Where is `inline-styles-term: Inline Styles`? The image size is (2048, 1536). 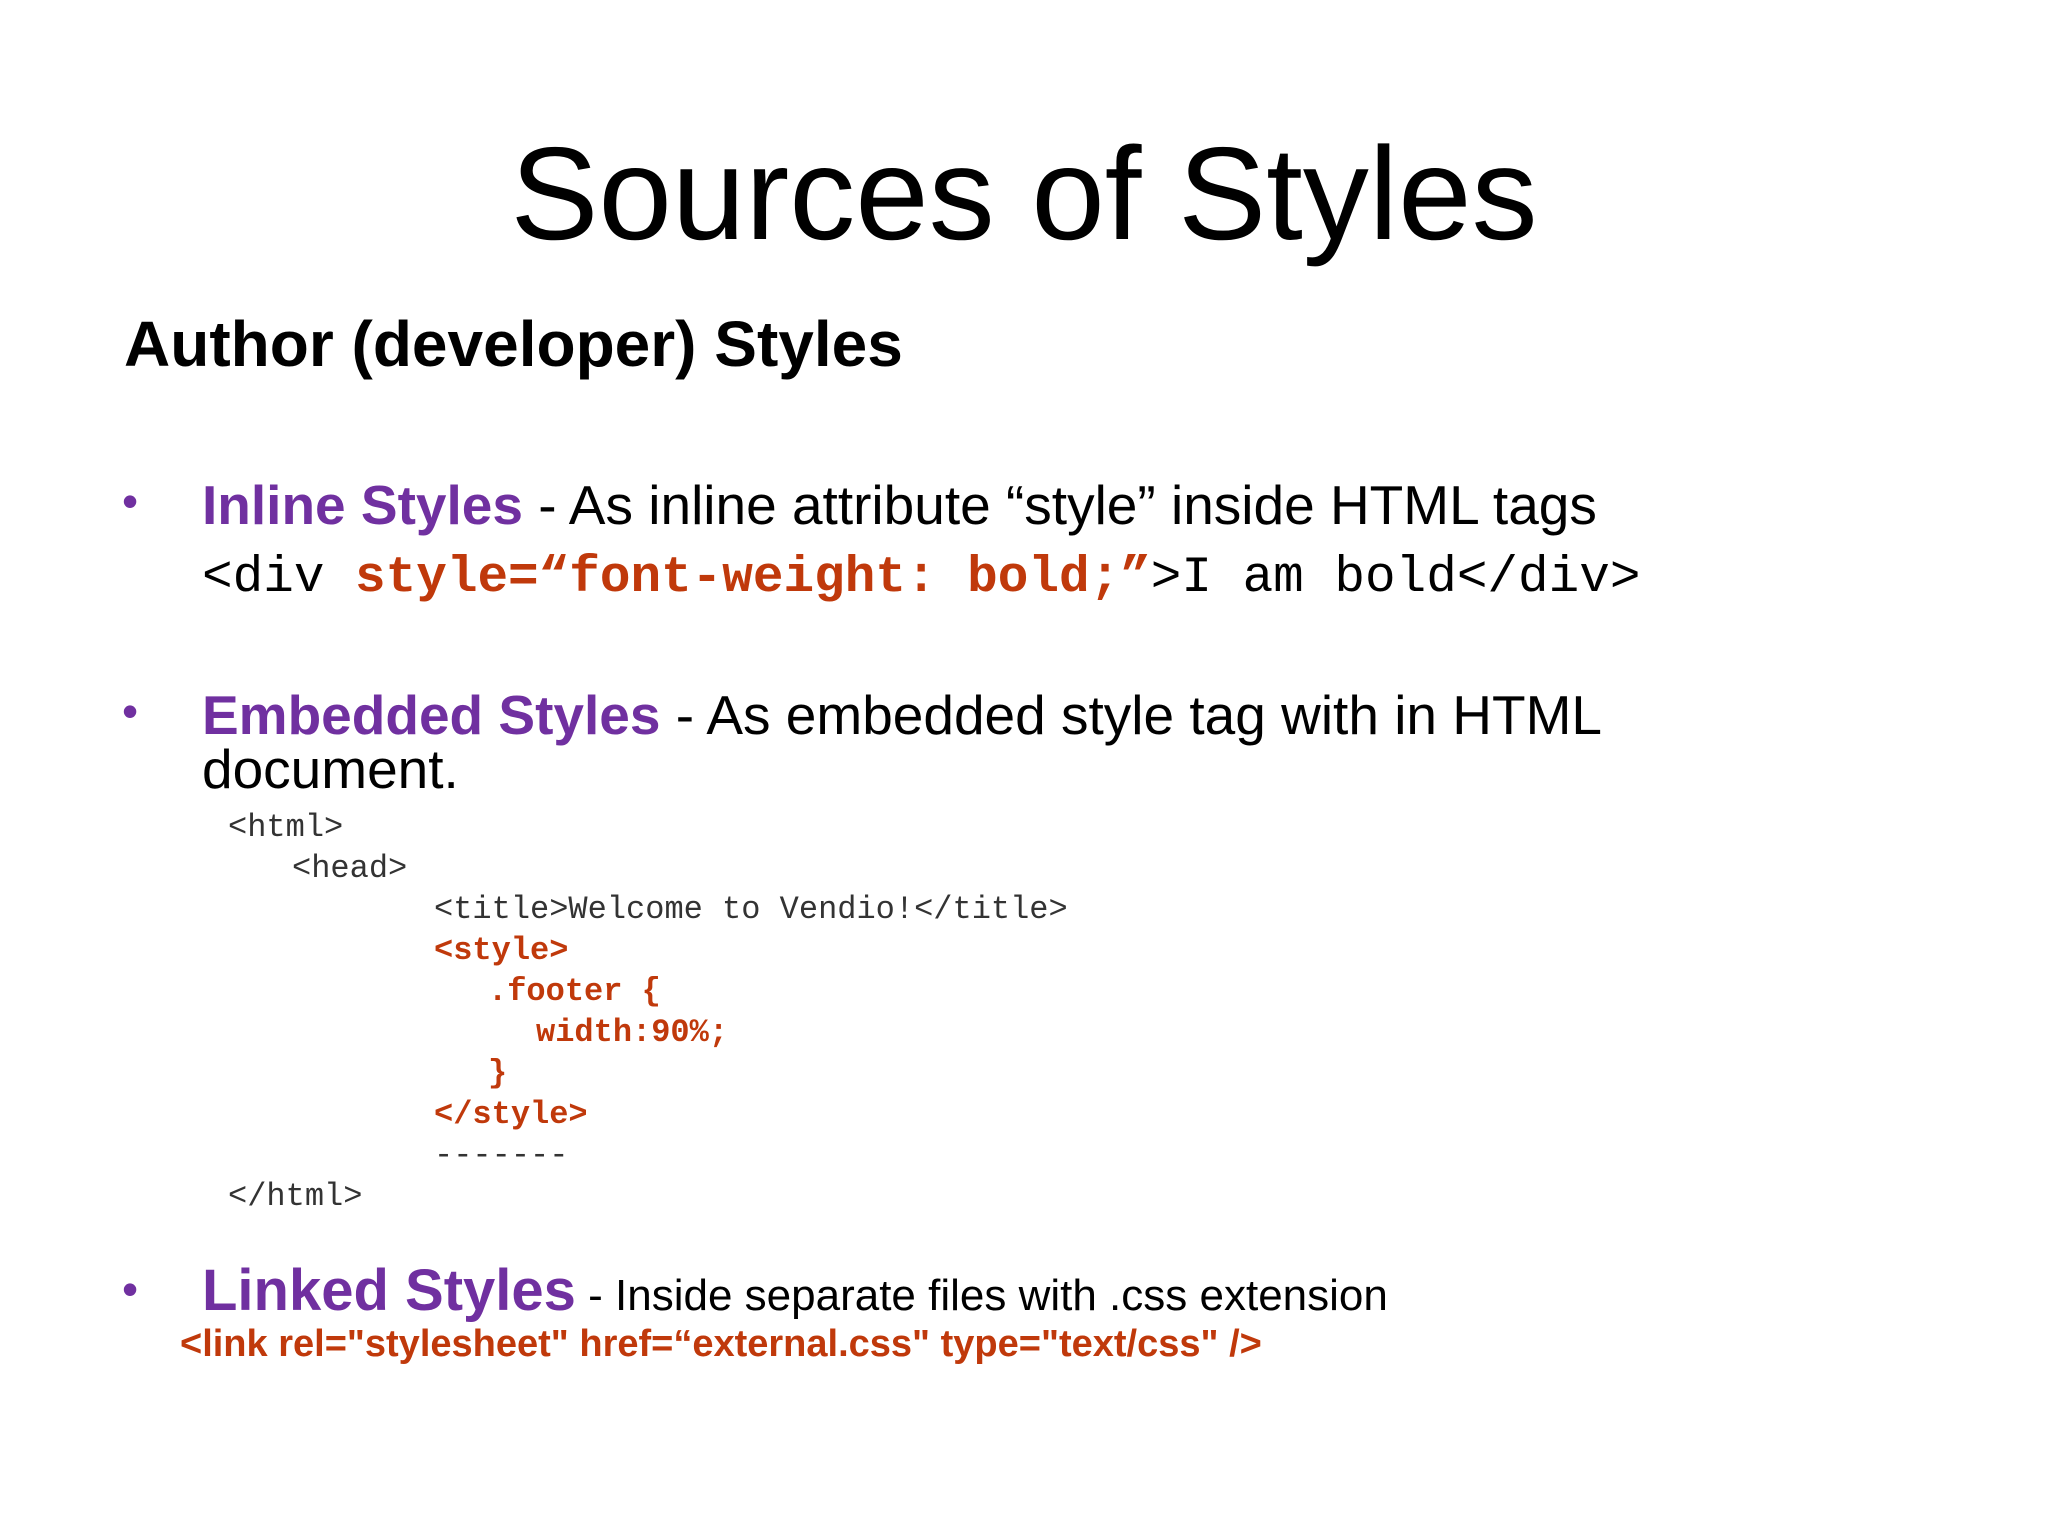
inline-styles-term: Inline Styles is located at coordinates (362, 505).